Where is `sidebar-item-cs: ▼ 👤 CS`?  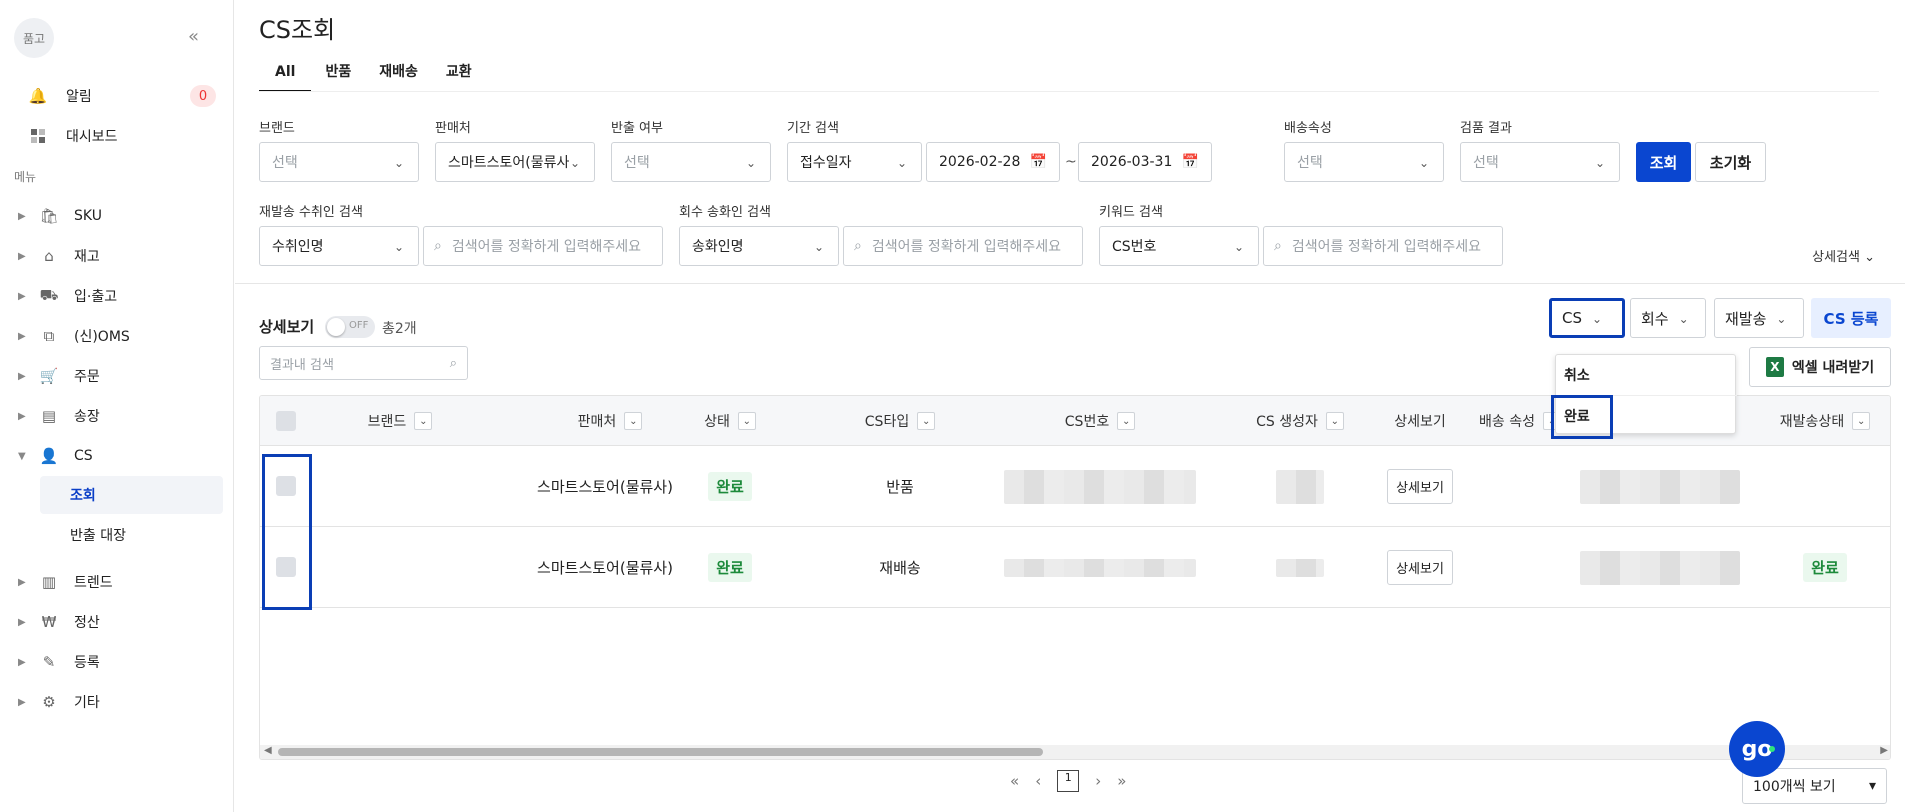
sidebar-item-cs: ▼ 👤 CS is located at coordinates (118, 456).